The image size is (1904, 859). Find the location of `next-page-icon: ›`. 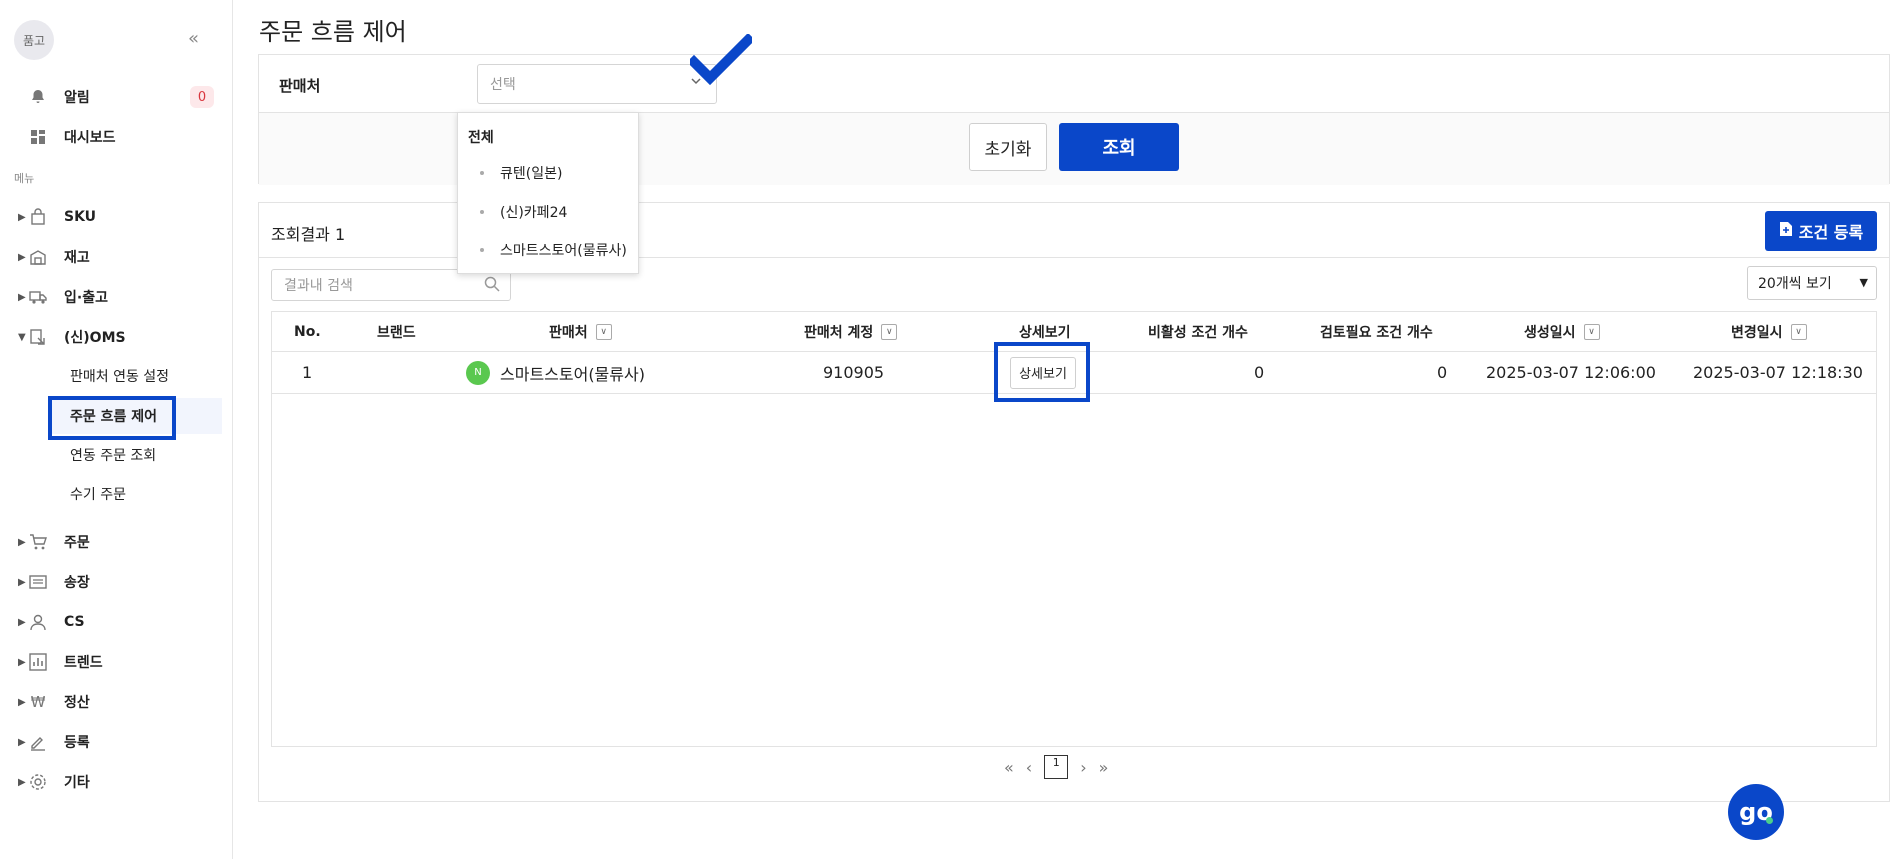

next-page-icon: › is located at coordinates (1083, 767).